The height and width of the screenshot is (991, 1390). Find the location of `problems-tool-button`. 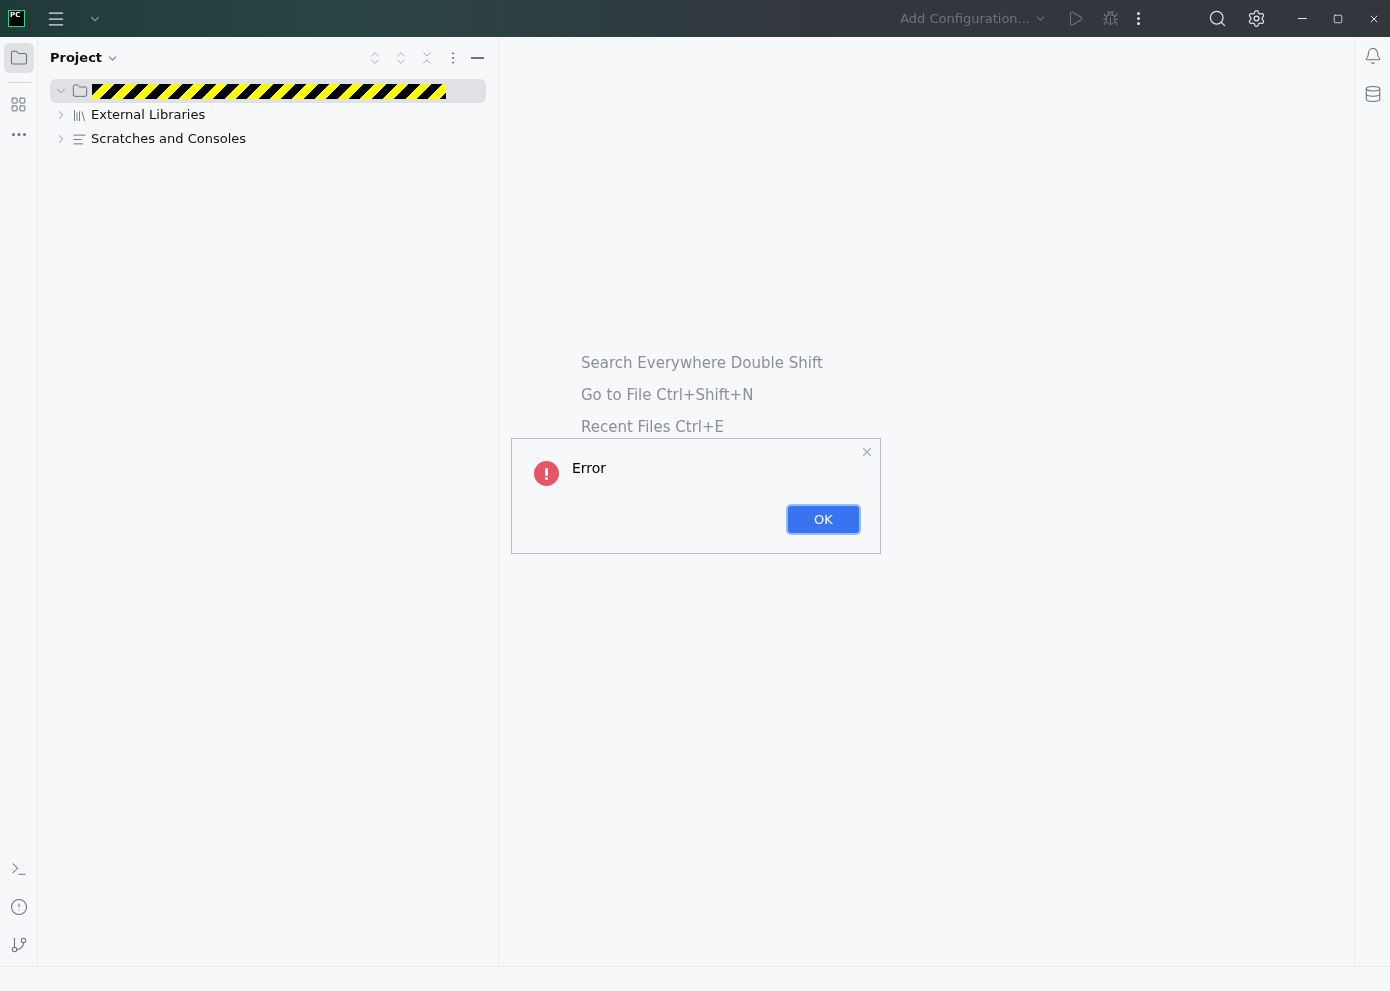

problems-tool-button is located at coordinates (18, 907).